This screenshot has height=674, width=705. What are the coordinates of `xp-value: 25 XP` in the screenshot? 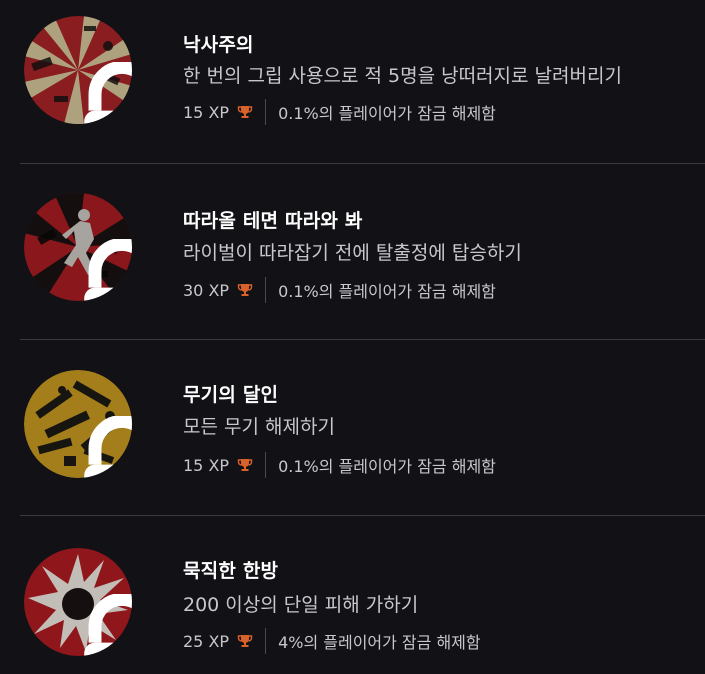 It's located at (206, 641).